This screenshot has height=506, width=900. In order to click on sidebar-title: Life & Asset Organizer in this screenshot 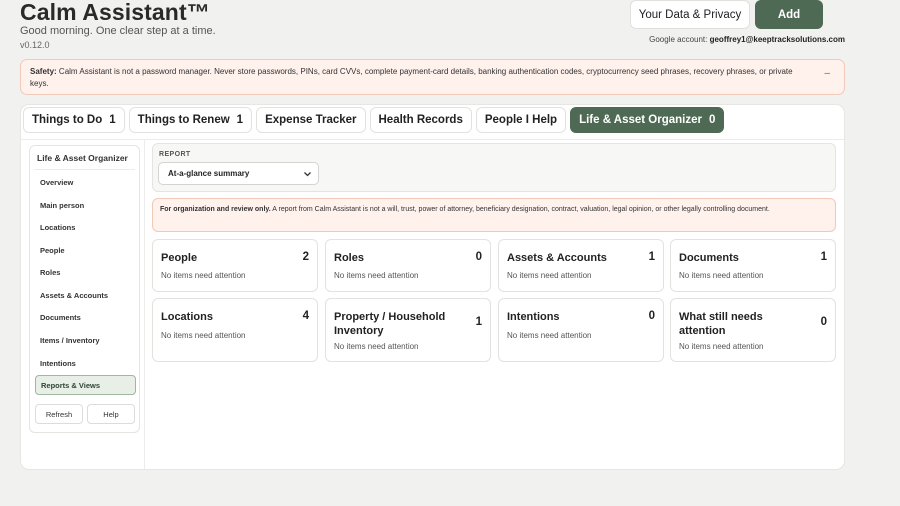, I will do `click(82, 158)`.